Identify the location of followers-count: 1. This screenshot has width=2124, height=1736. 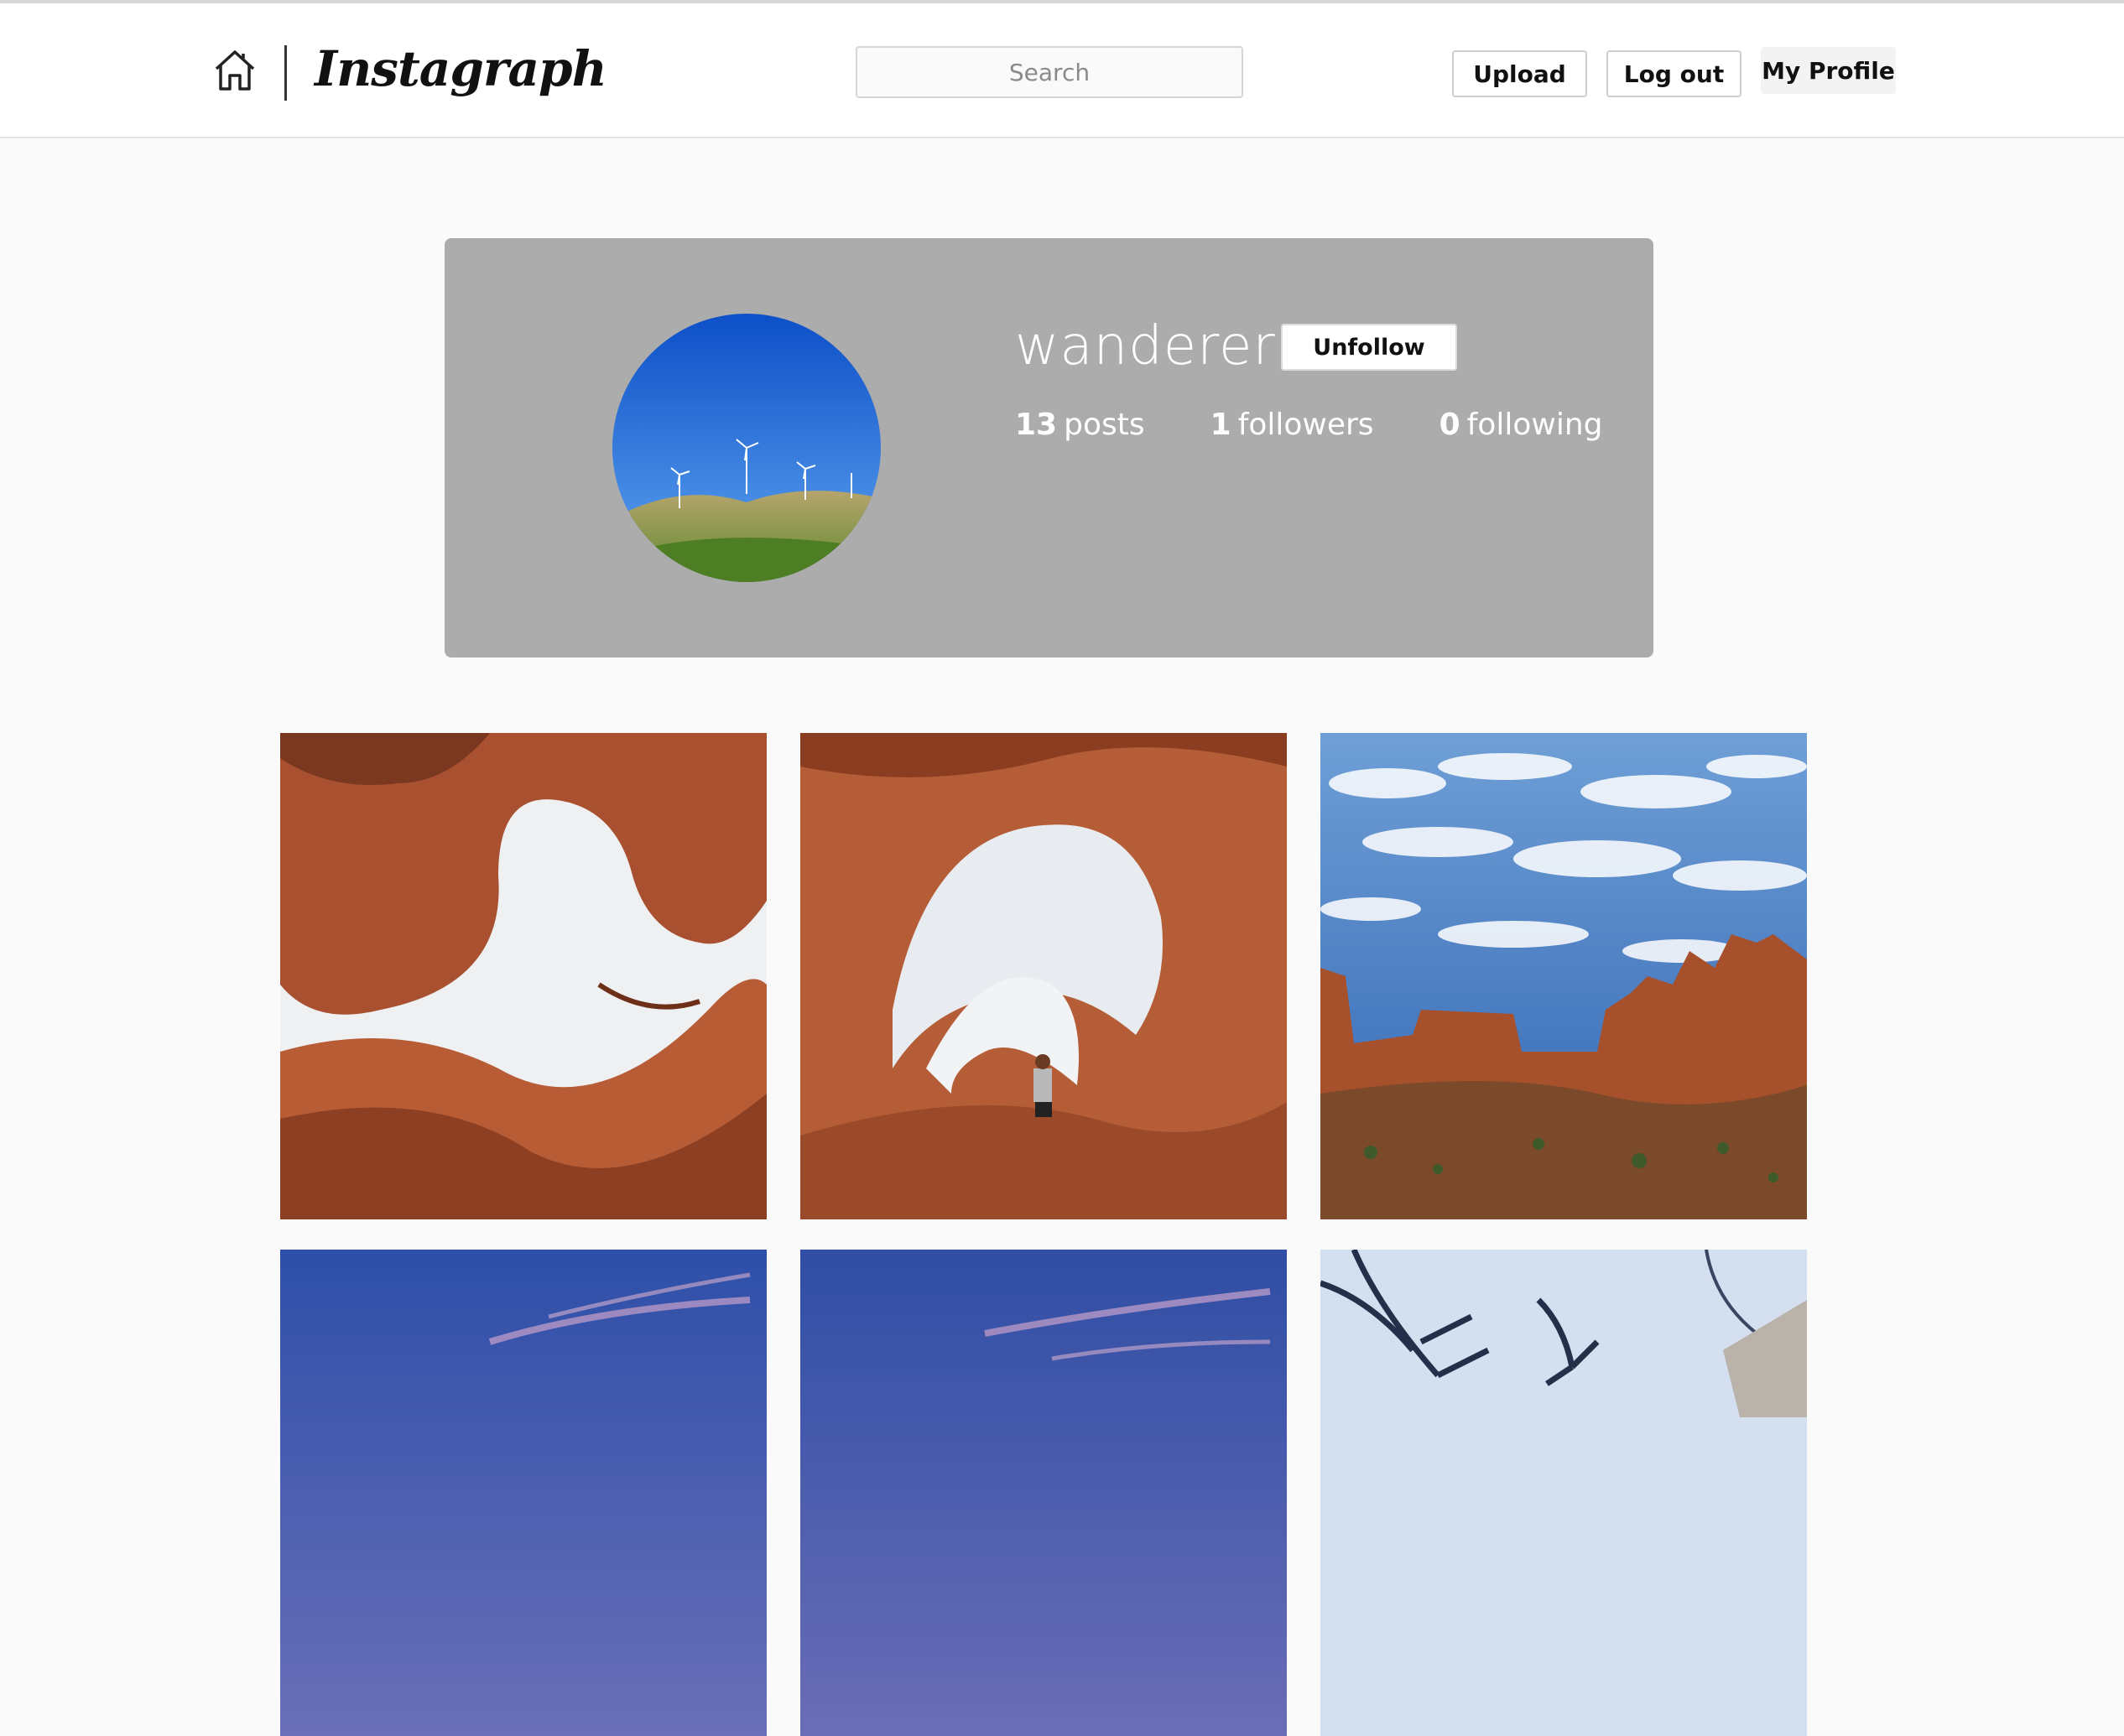
(1220, 425).